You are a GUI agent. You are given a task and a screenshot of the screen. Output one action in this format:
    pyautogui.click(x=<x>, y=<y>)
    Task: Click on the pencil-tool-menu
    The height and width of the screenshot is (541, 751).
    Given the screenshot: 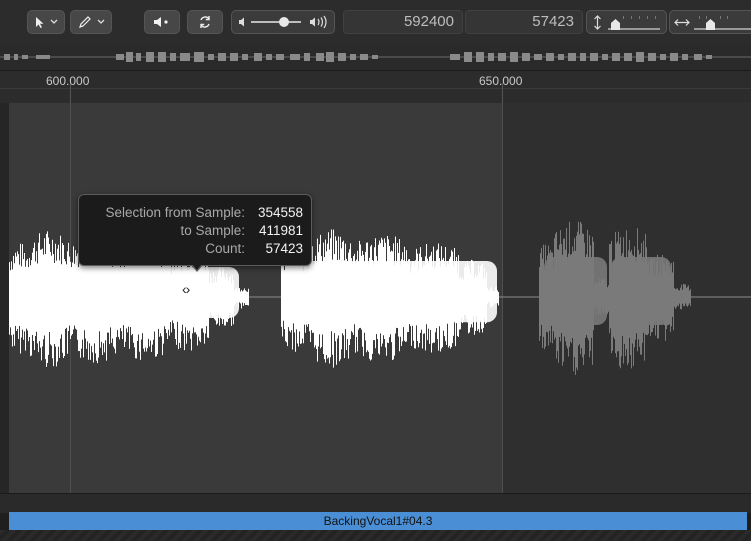 What is the action you would take?
    pyautogui.click(x=91, y=22)
    